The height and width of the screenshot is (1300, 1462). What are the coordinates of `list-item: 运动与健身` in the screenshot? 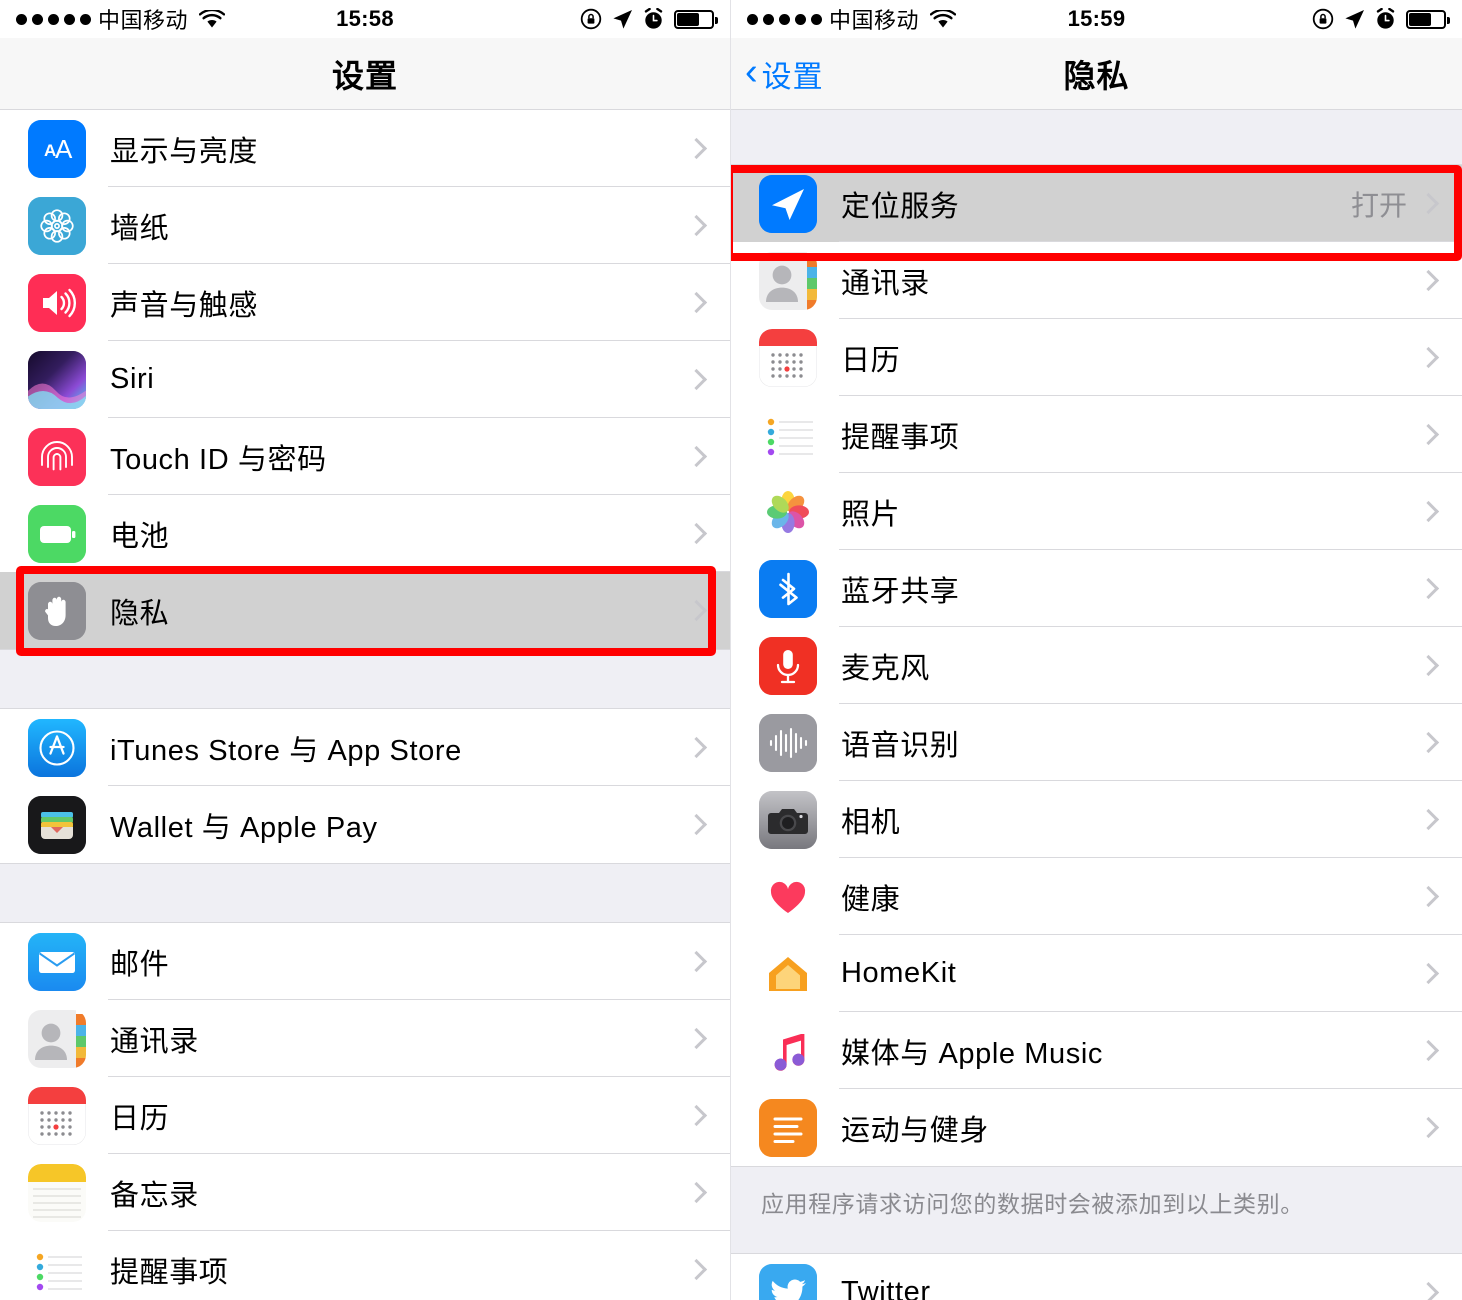 It's located at (1096, 1127).